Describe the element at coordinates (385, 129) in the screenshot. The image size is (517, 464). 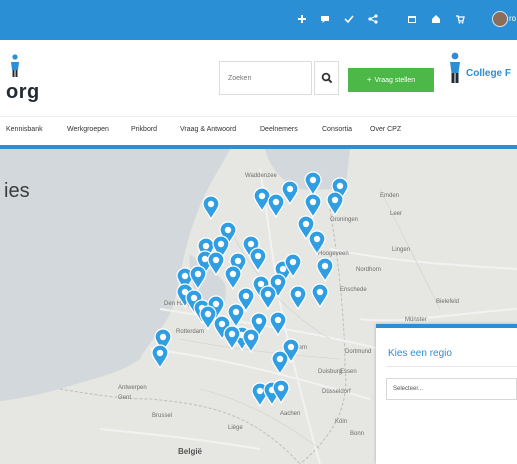
I see `nav-item-over-cpz: Over CPZ` at that location.